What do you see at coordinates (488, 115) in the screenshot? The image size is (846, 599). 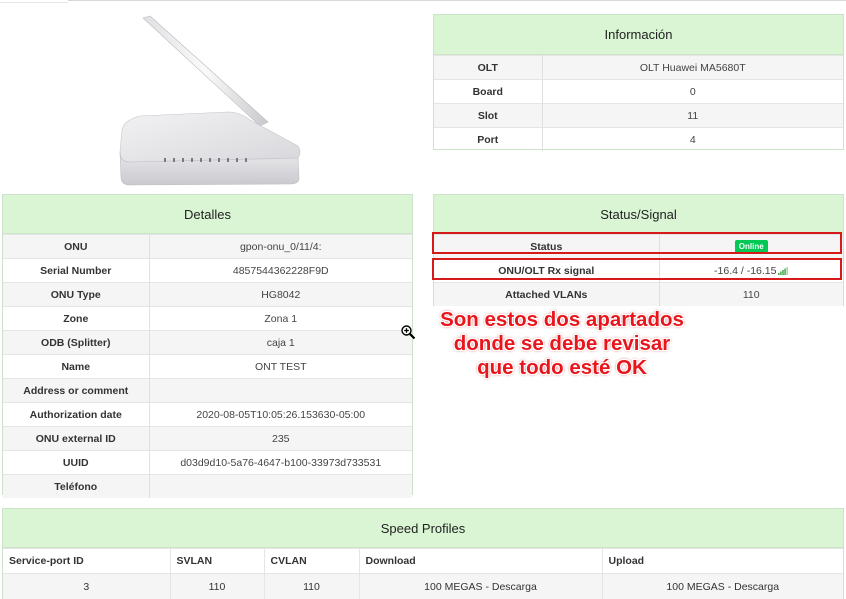 I see `slot-label: Slot` at bounding box center [488, 115].